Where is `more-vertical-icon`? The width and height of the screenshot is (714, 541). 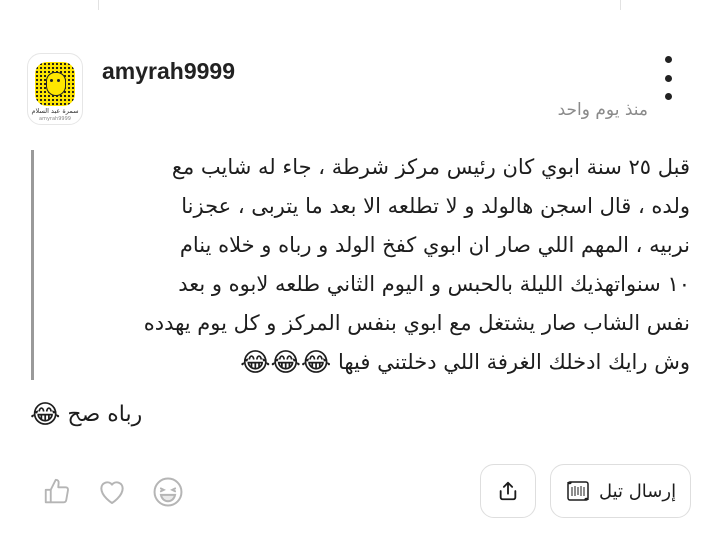
more-vertical-icon is located at coordinates (668, 59).